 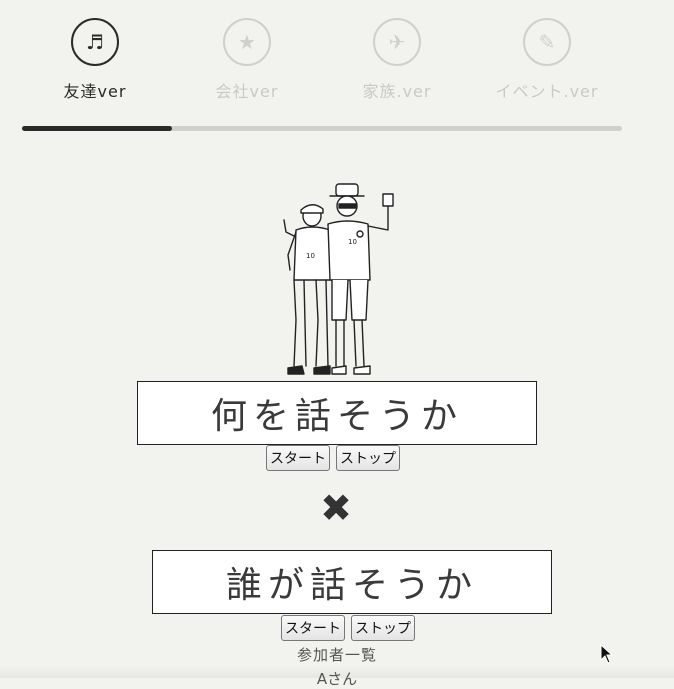 What do you see at coordinates (397, 91) in the screenshot?
I see `tab-family-label: 家族.ver` at bounding box center [397, 91].